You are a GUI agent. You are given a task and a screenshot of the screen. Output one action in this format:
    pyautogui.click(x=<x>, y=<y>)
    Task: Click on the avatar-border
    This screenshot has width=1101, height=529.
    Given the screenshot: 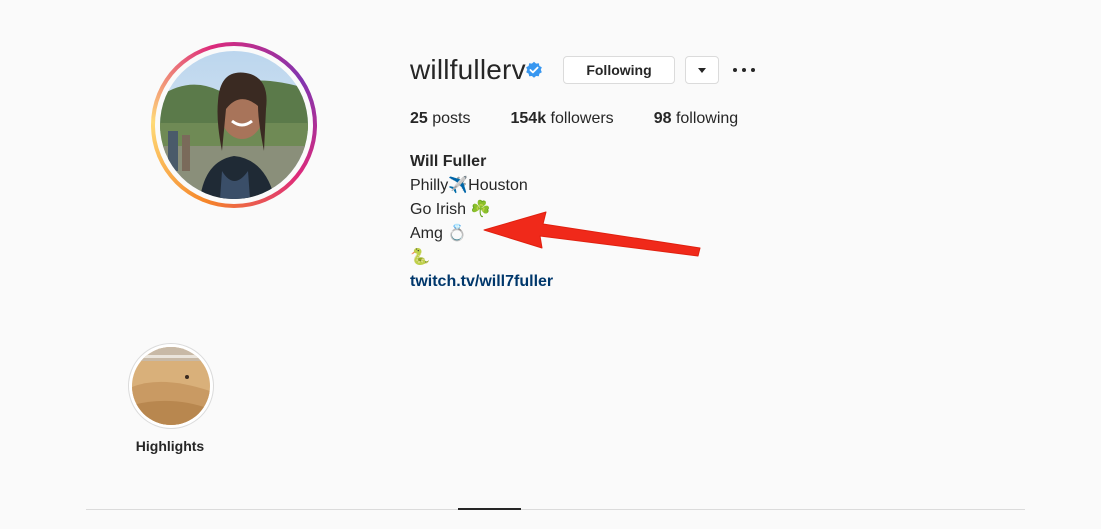 What is the action you would take?
    pyautogui.click(x=234, y=125)
    